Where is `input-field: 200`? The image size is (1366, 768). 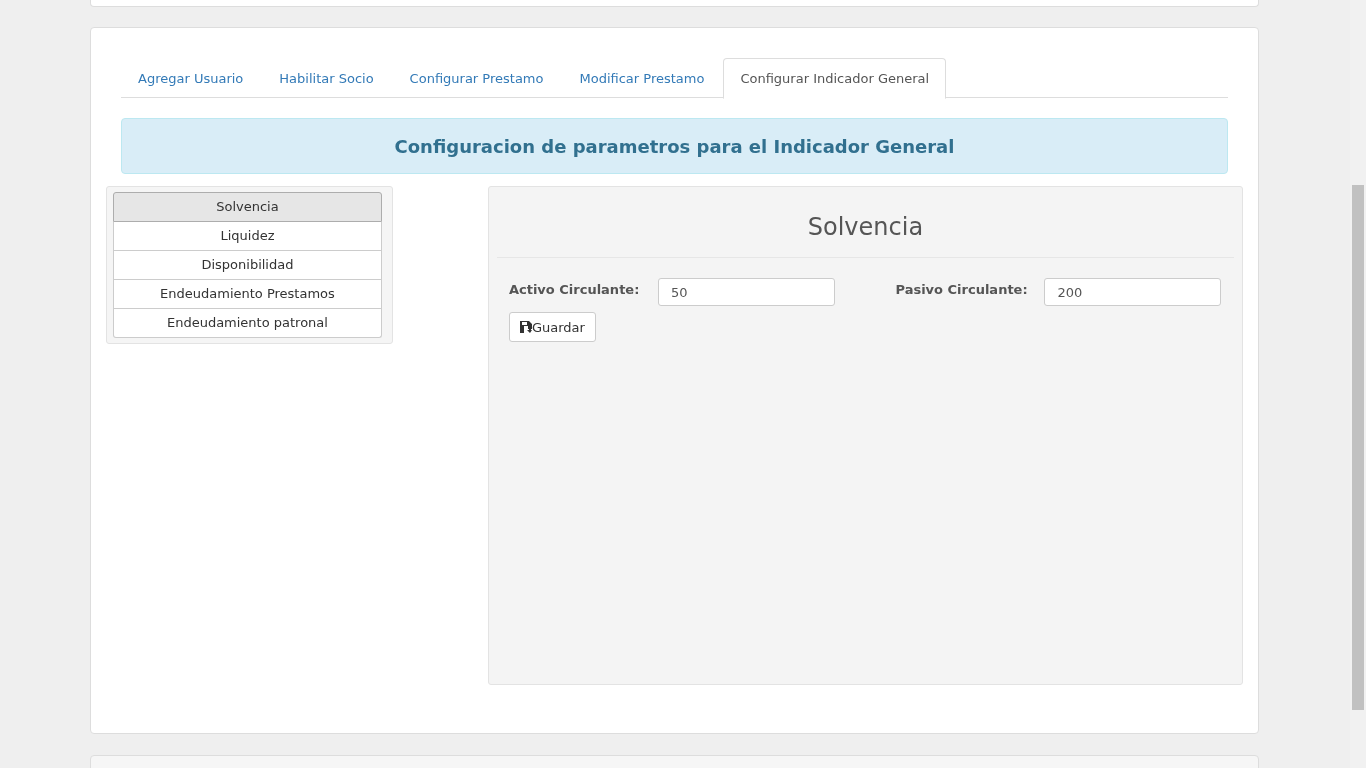
input-field: 200 is located at coordinates (1133, 292).